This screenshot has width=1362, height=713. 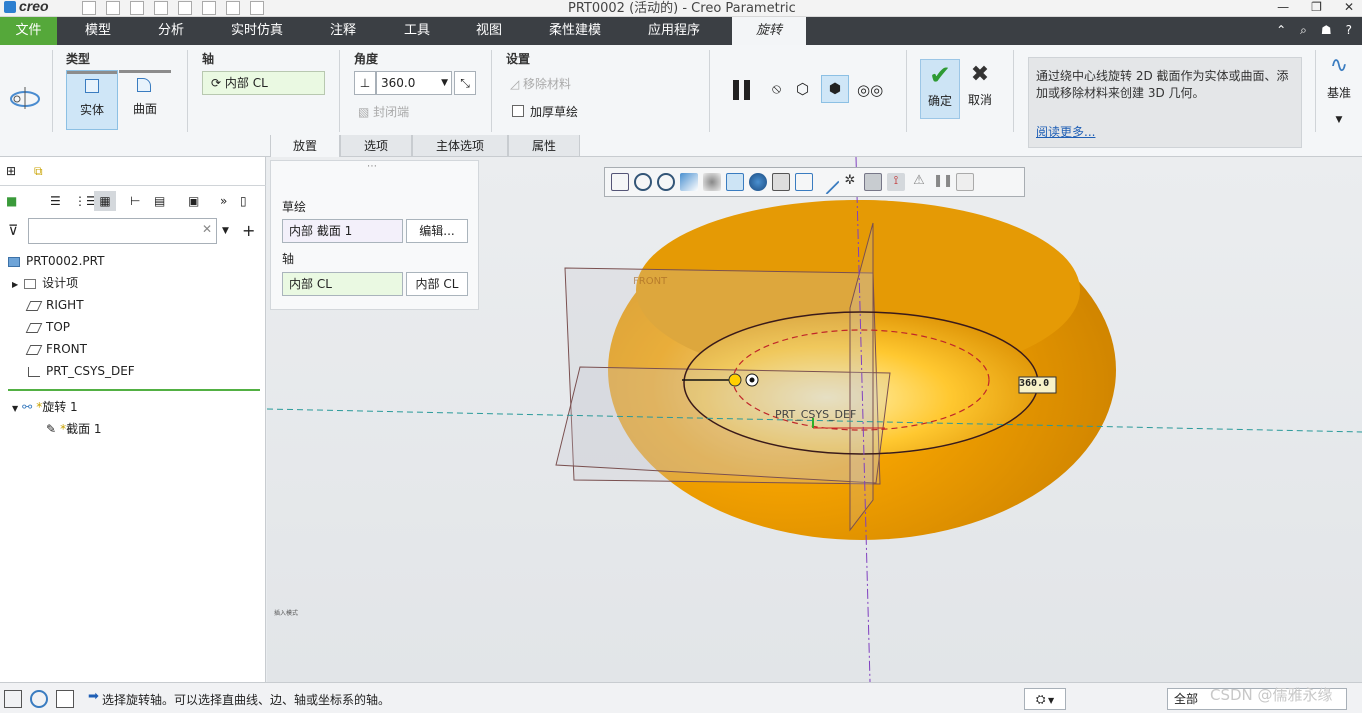 What do you see at coordinates (135, 201) in the screenshot?
I see `tree-filter-icon: ⊢` at bounding box center [135, 201].